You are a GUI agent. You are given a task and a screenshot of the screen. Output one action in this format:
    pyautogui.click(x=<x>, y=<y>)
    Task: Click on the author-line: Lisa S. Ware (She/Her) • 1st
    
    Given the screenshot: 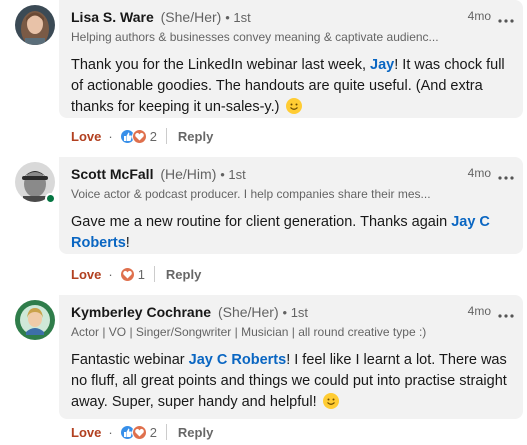 What is the action you would take?
    pyautogui.click(x=161, y=17)
    